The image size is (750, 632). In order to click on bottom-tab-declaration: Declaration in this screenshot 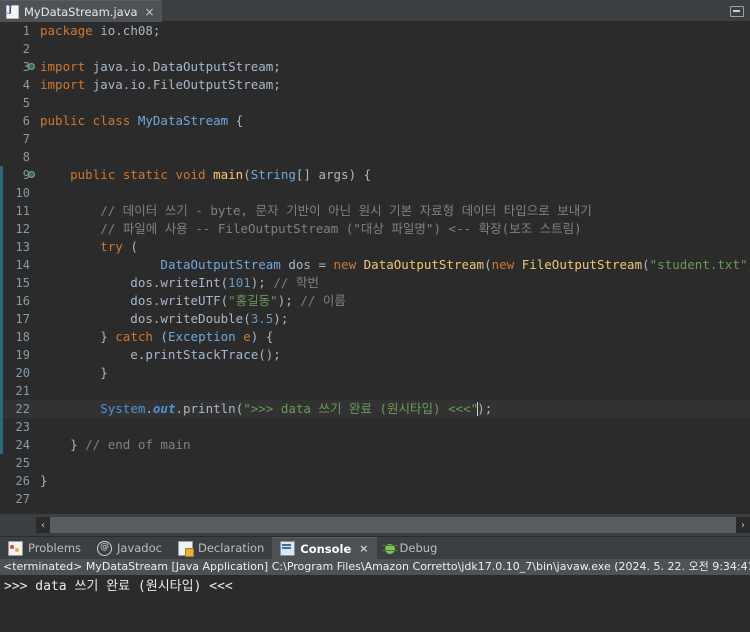, I will do `click(221, 548)`.